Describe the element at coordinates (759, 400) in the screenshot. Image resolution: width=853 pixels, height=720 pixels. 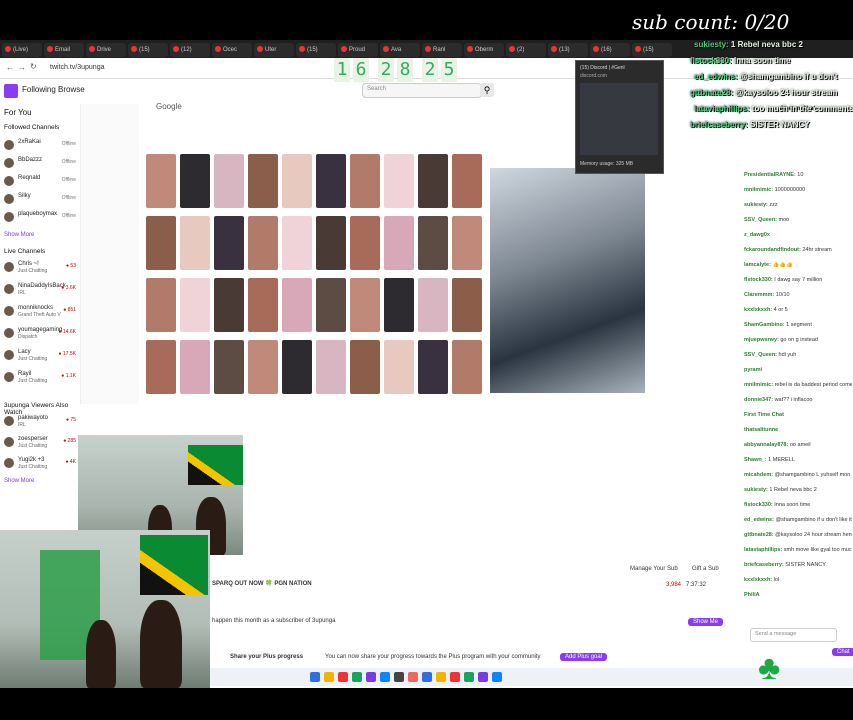
I see `chat-username: donnie347:` at that location.